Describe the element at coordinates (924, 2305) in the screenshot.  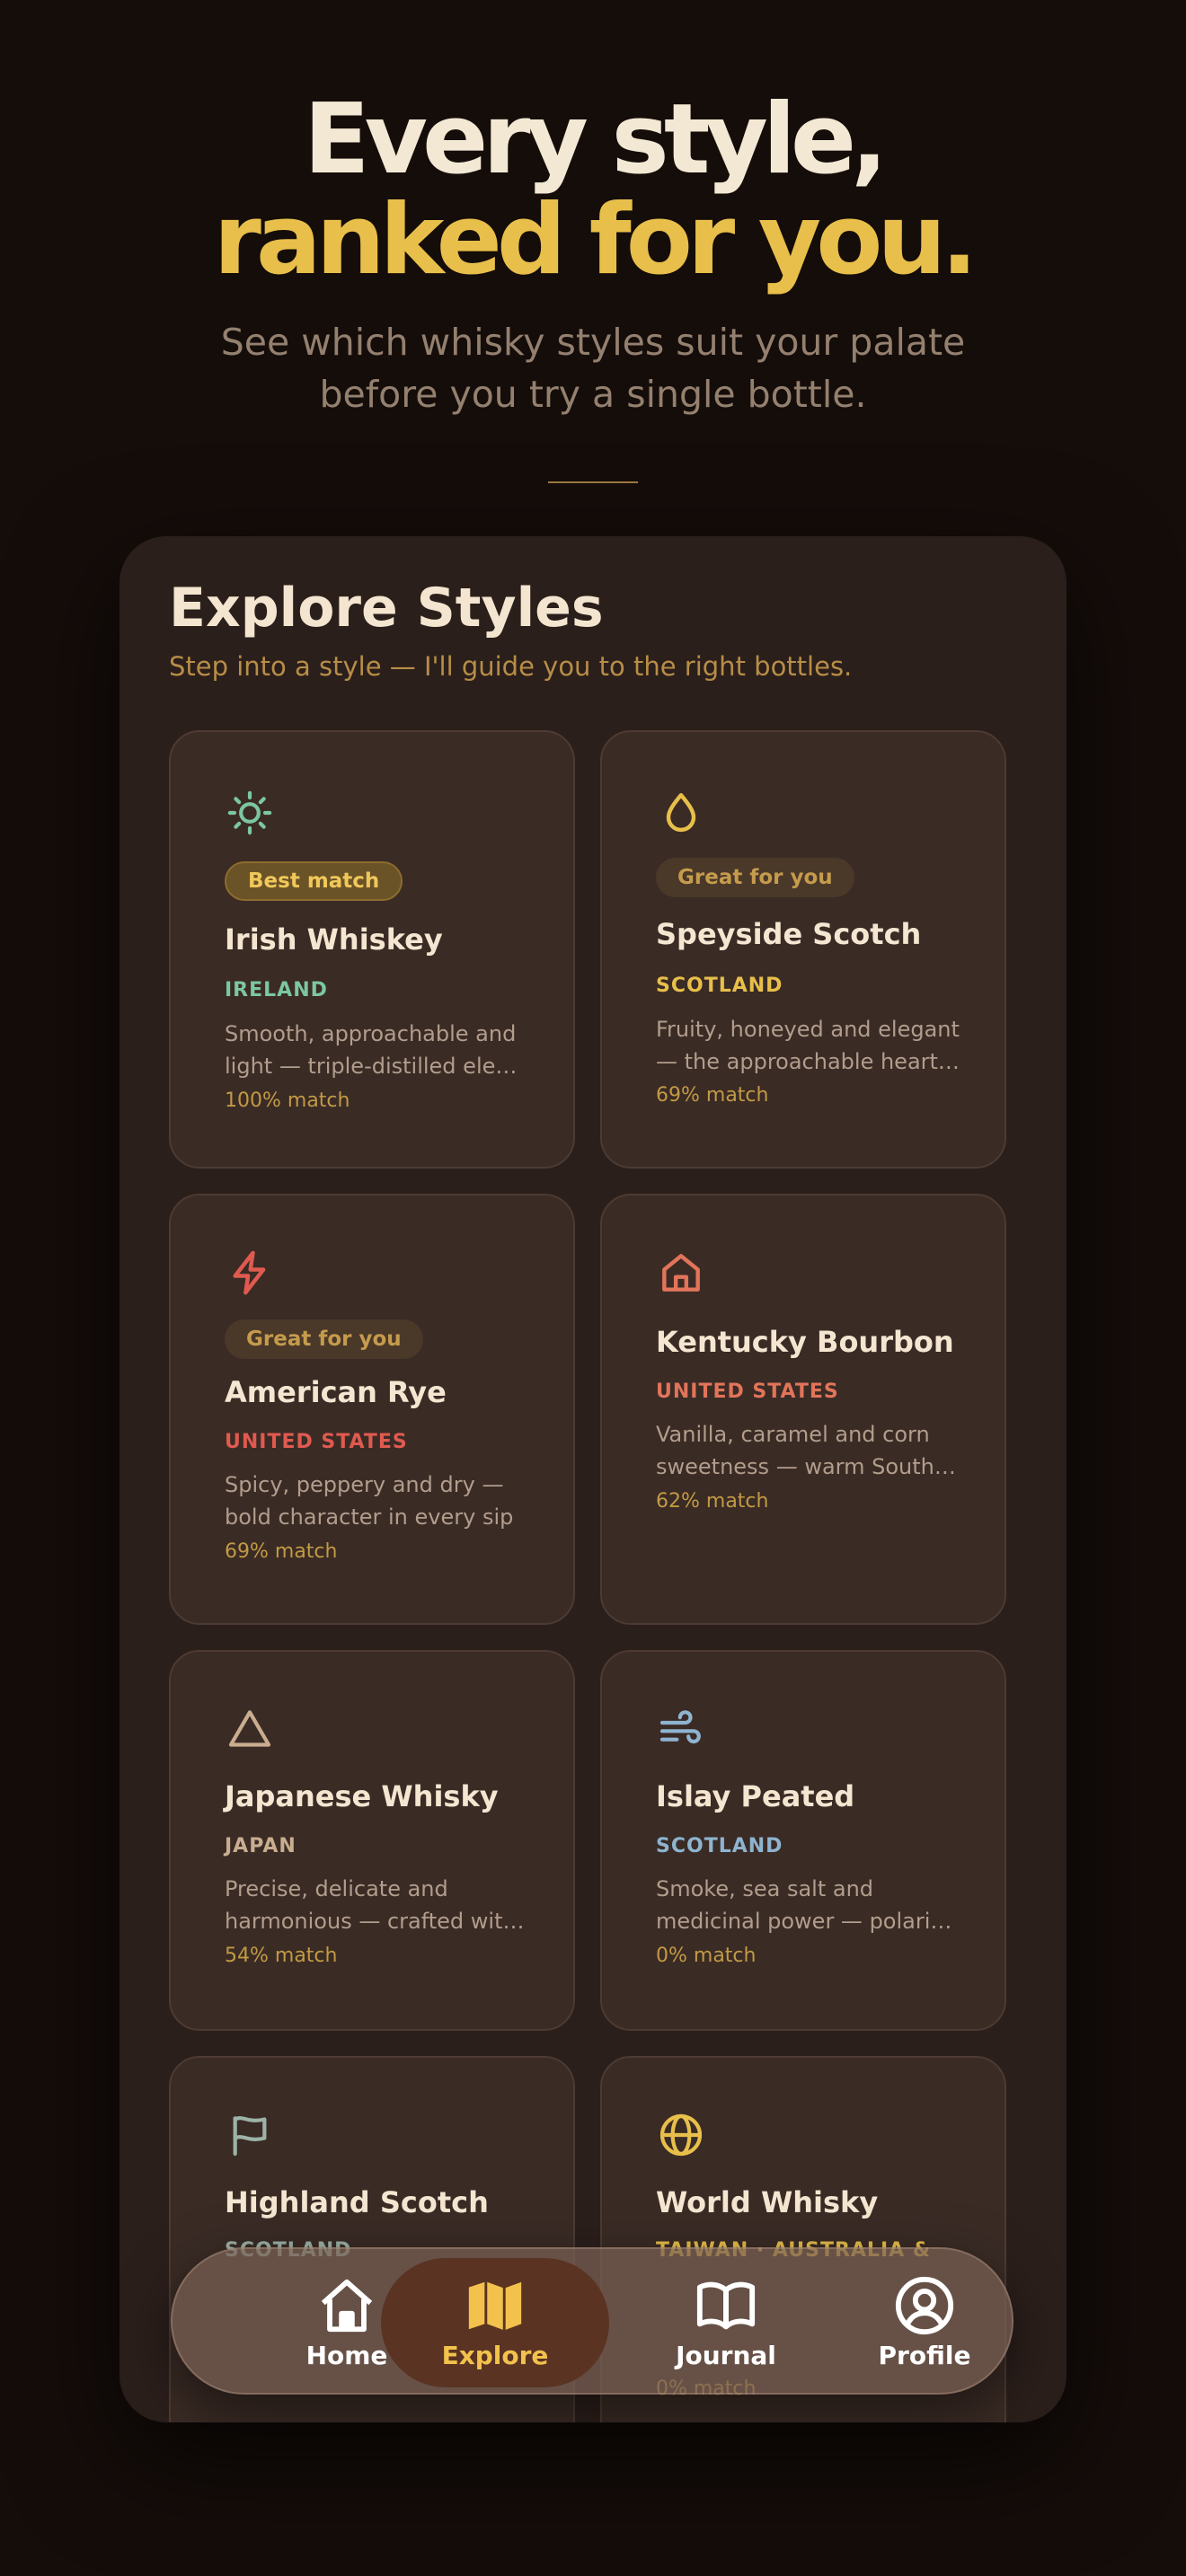
I see `profile-icon` at that location.